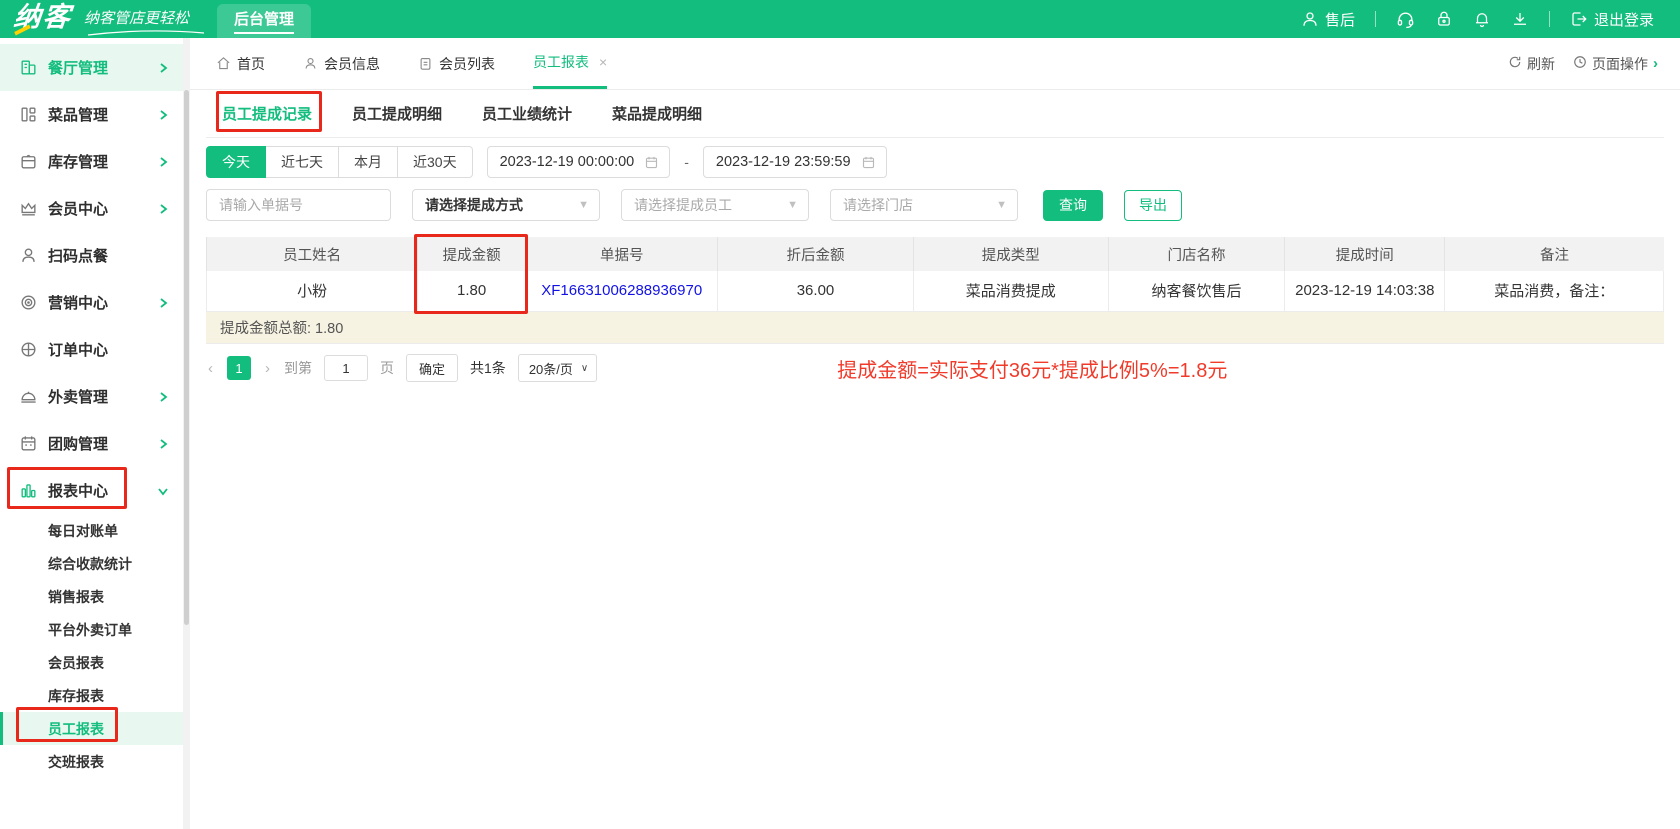 The height and width of the screenshot is (829, 1680). What do you see at coordinates (346, 368) in the screenshot?
I see `goto-page-input` at bounding box center [346, 368].